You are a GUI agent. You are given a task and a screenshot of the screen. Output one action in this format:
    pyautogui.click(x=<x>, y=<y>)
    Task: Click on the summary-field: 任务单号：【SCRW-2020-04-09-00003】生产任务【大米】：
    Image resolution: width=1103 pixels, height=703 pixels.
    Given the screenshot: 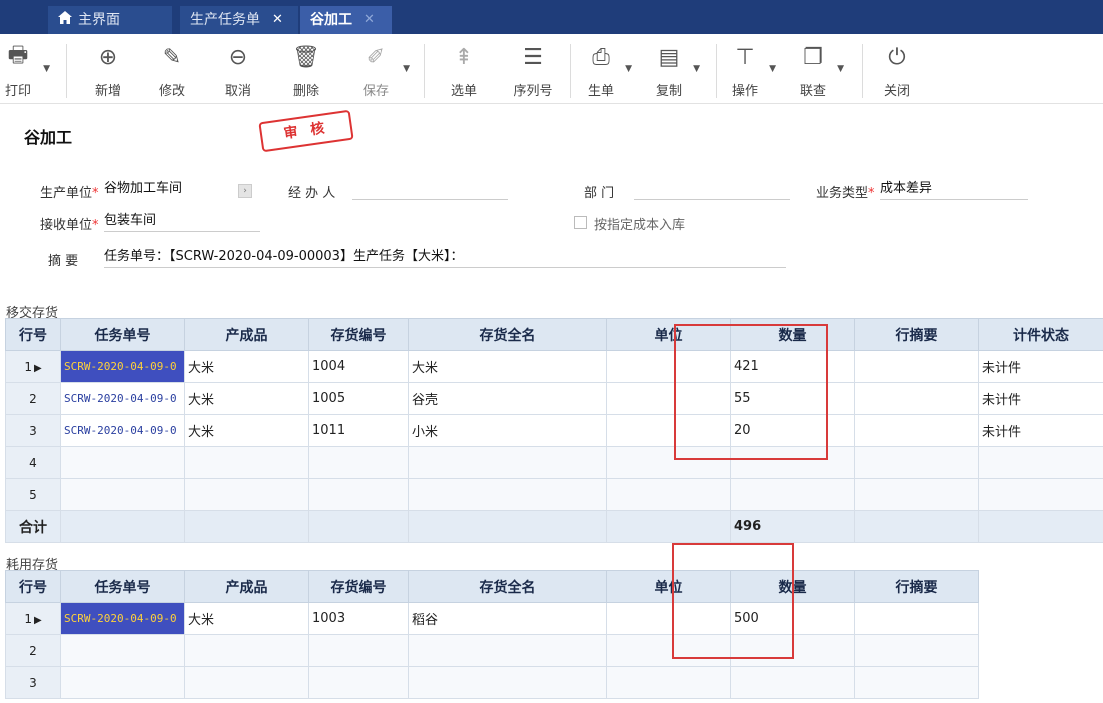 What is the action you would take?
    pyautogui.click(x=445, y=258)
    